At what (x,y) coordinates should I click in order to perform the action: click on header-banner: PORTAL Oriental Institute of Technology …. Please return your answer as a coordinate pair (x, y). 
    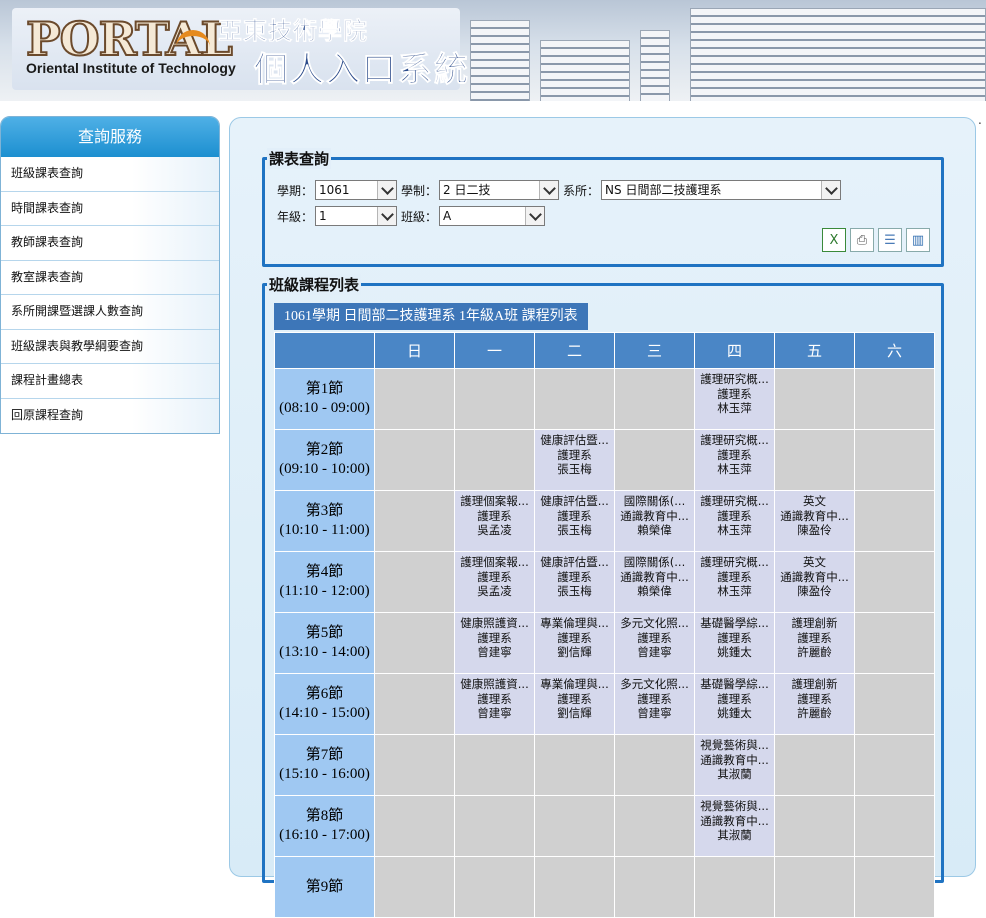
    Looking at the image, I should click on (493, 50).